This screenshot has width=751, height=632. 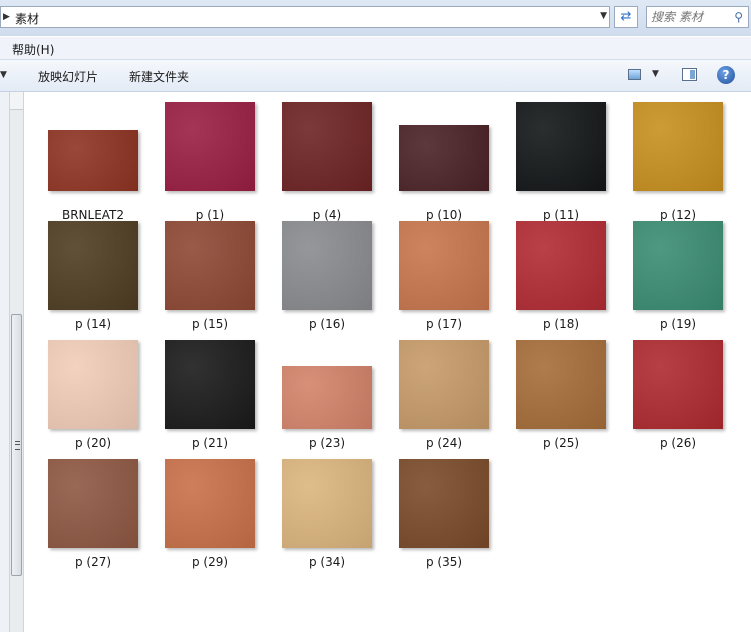 I want to click on menu-bar: 帮助(H), so click(x=375, y=48).